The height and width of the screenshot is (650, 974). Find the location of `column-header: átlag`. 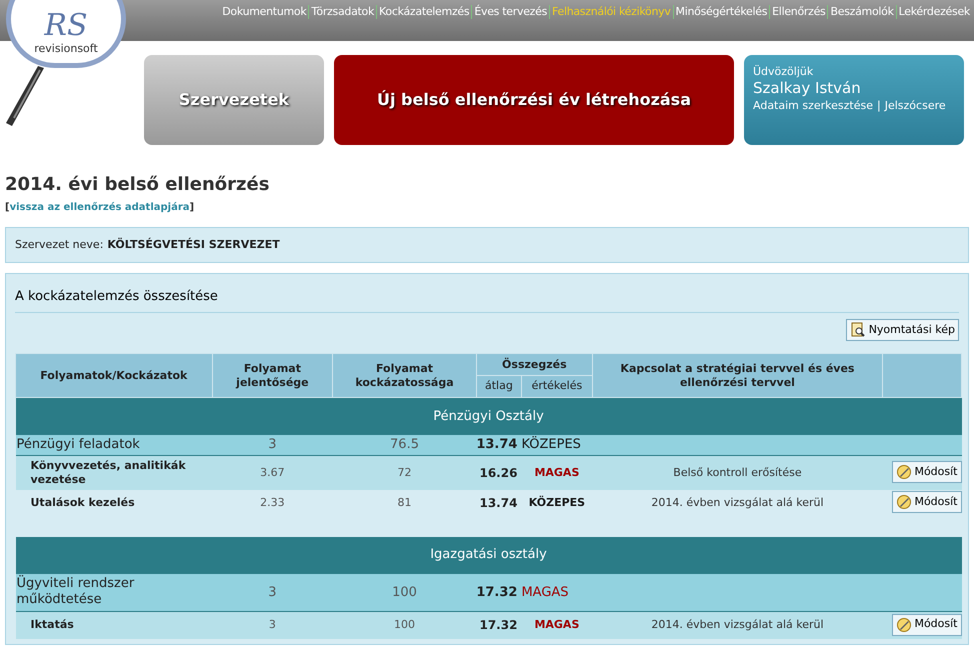

column-header: átlag is located at coordinates (499, 387).